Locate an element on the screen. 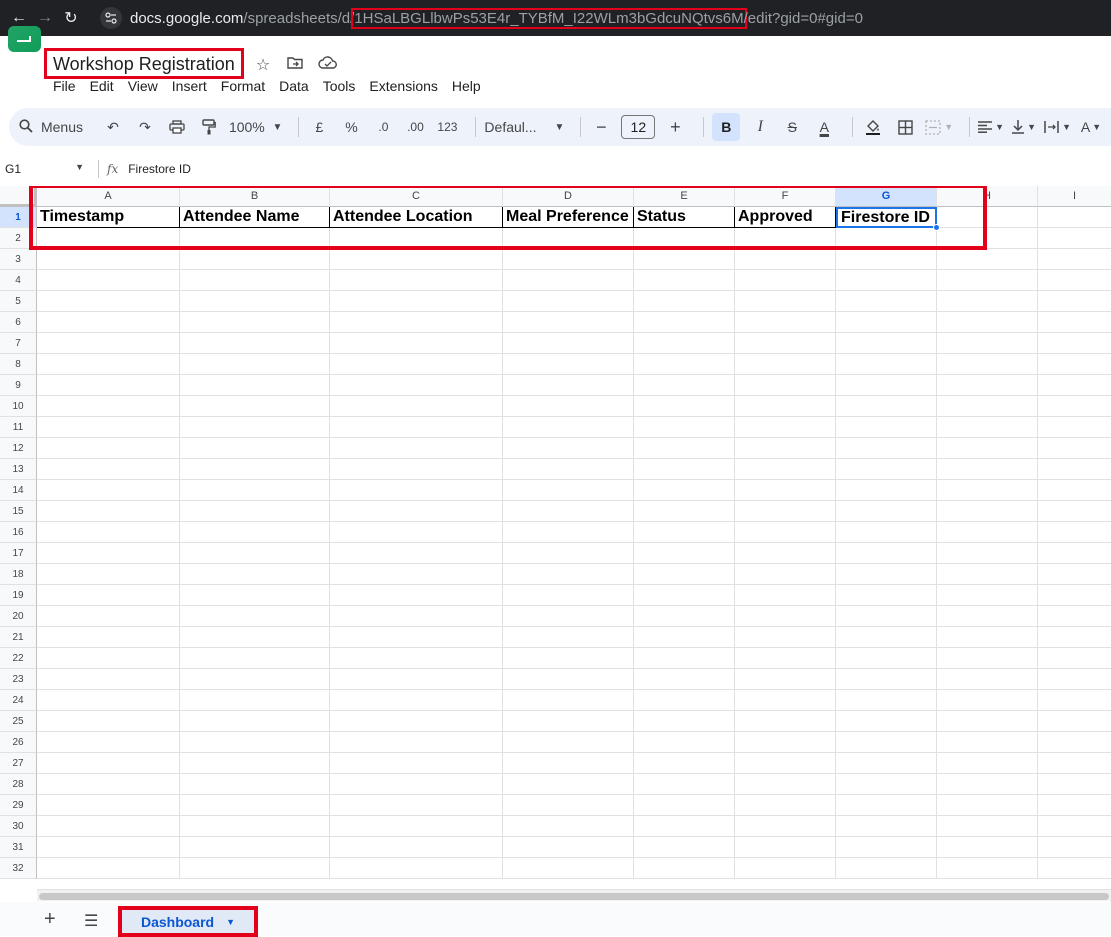 This screenshot has height=937, width=1111. menu-format: Format is located at coordinates (243, 86).